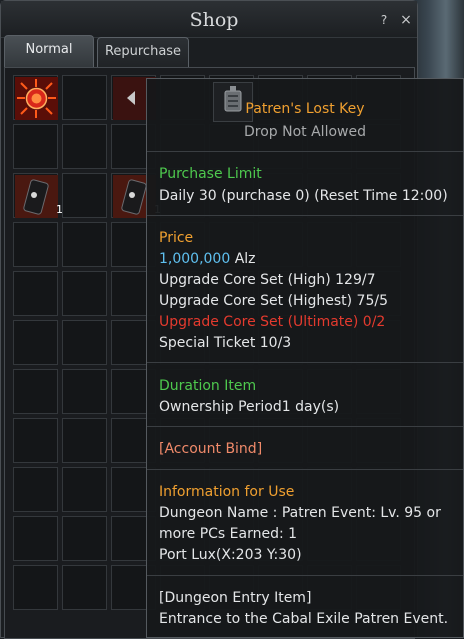  What do you see at coordinates (230, 555) in the screenshot?
I see `usage-line: Port Lux(X:203 Y:30)` at bounding box center [230, 555].